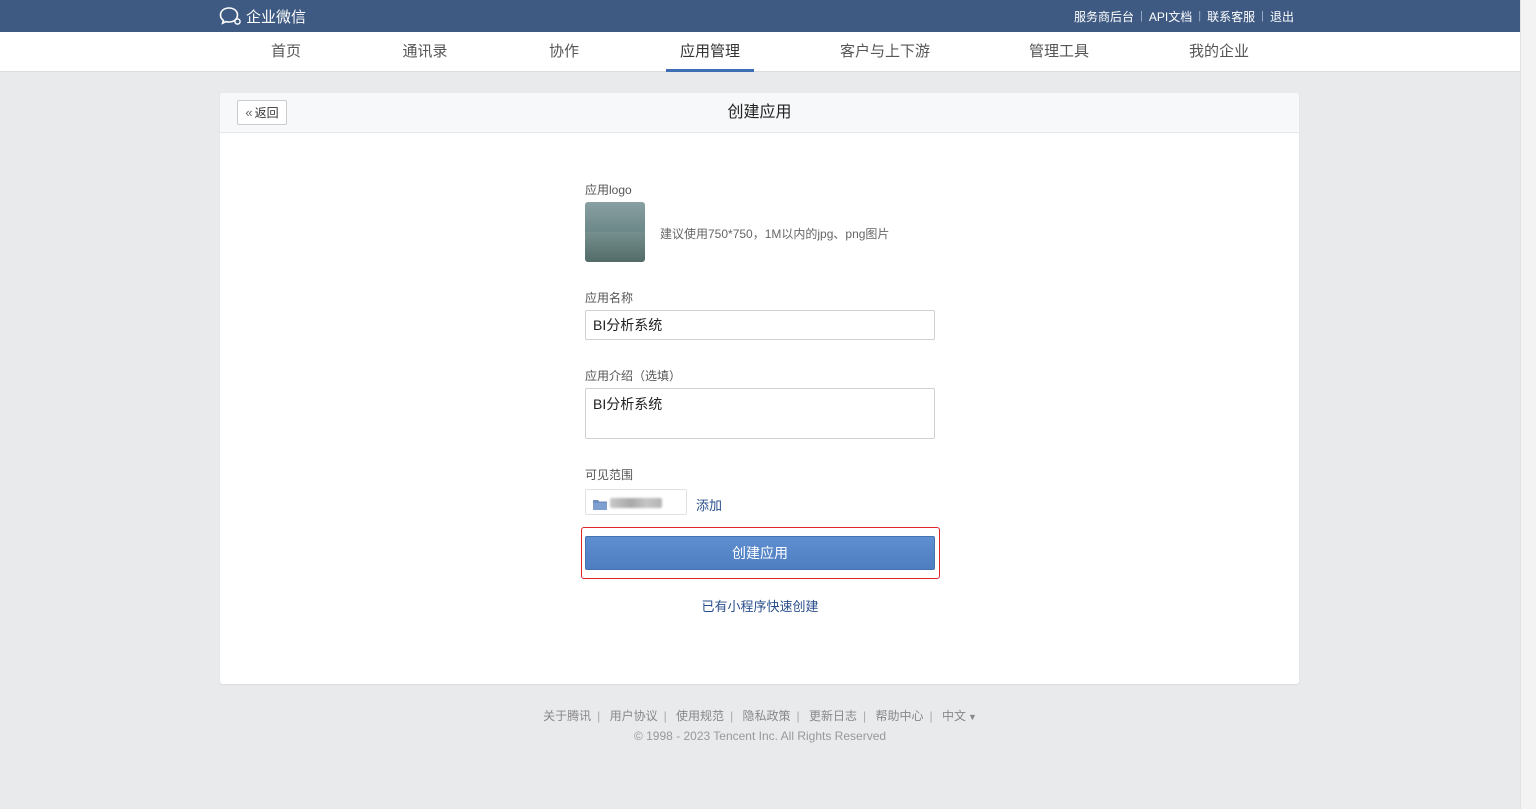 The height and width of the screenshot is (809, 1536). I want to click on nav-item-customers: 客户与上下游, so click(885, 52).